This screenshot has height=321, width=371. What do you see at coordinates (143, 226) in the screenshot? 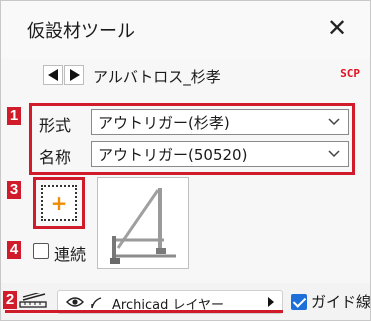
I see `outrigger-preview-drawing` at bounding box center [143, 226].